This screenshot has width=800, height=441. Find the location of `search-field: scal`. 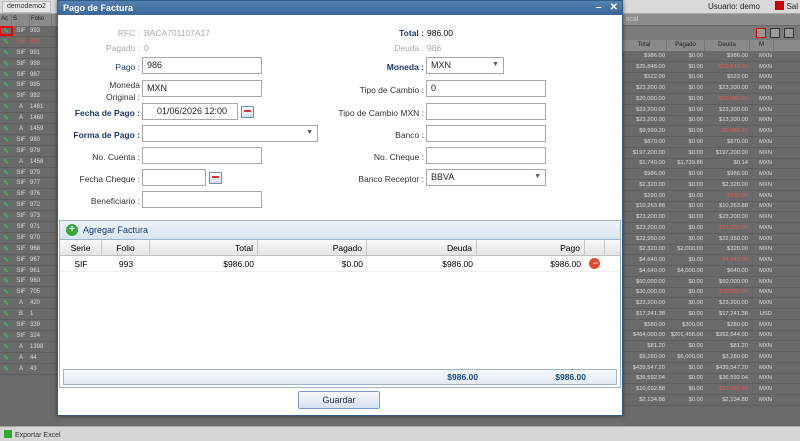

search-field: scal is located at coordinates (711, 20).